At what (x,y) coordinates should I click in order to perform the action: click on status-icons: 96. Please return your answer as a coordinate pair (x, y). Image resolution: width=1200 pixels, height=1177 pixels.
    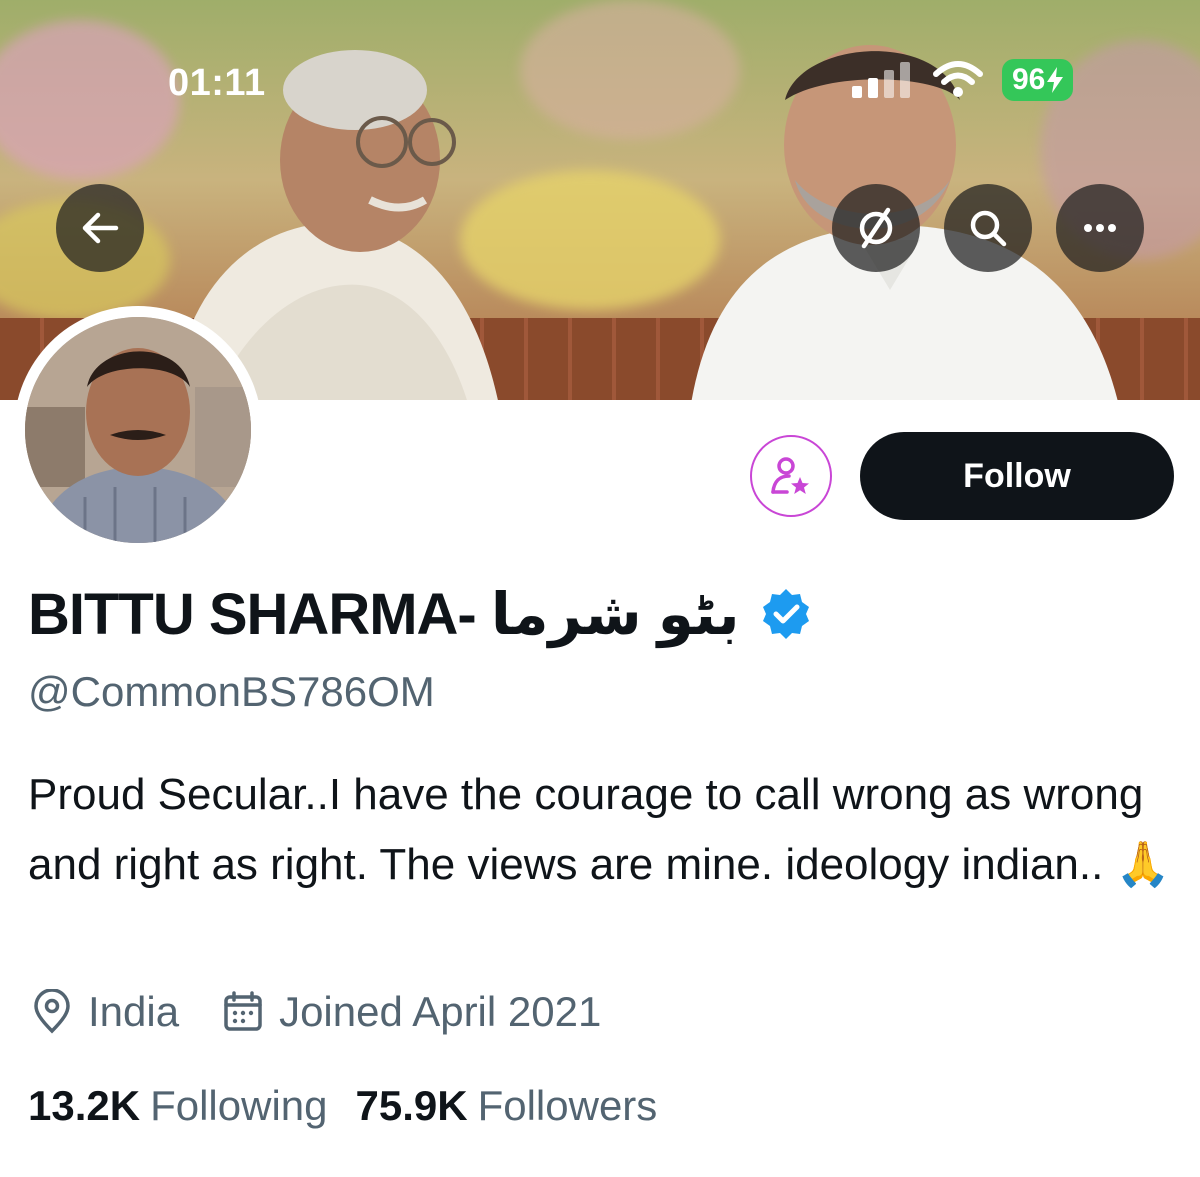
    Looking at the image, I should click on (962, 80).